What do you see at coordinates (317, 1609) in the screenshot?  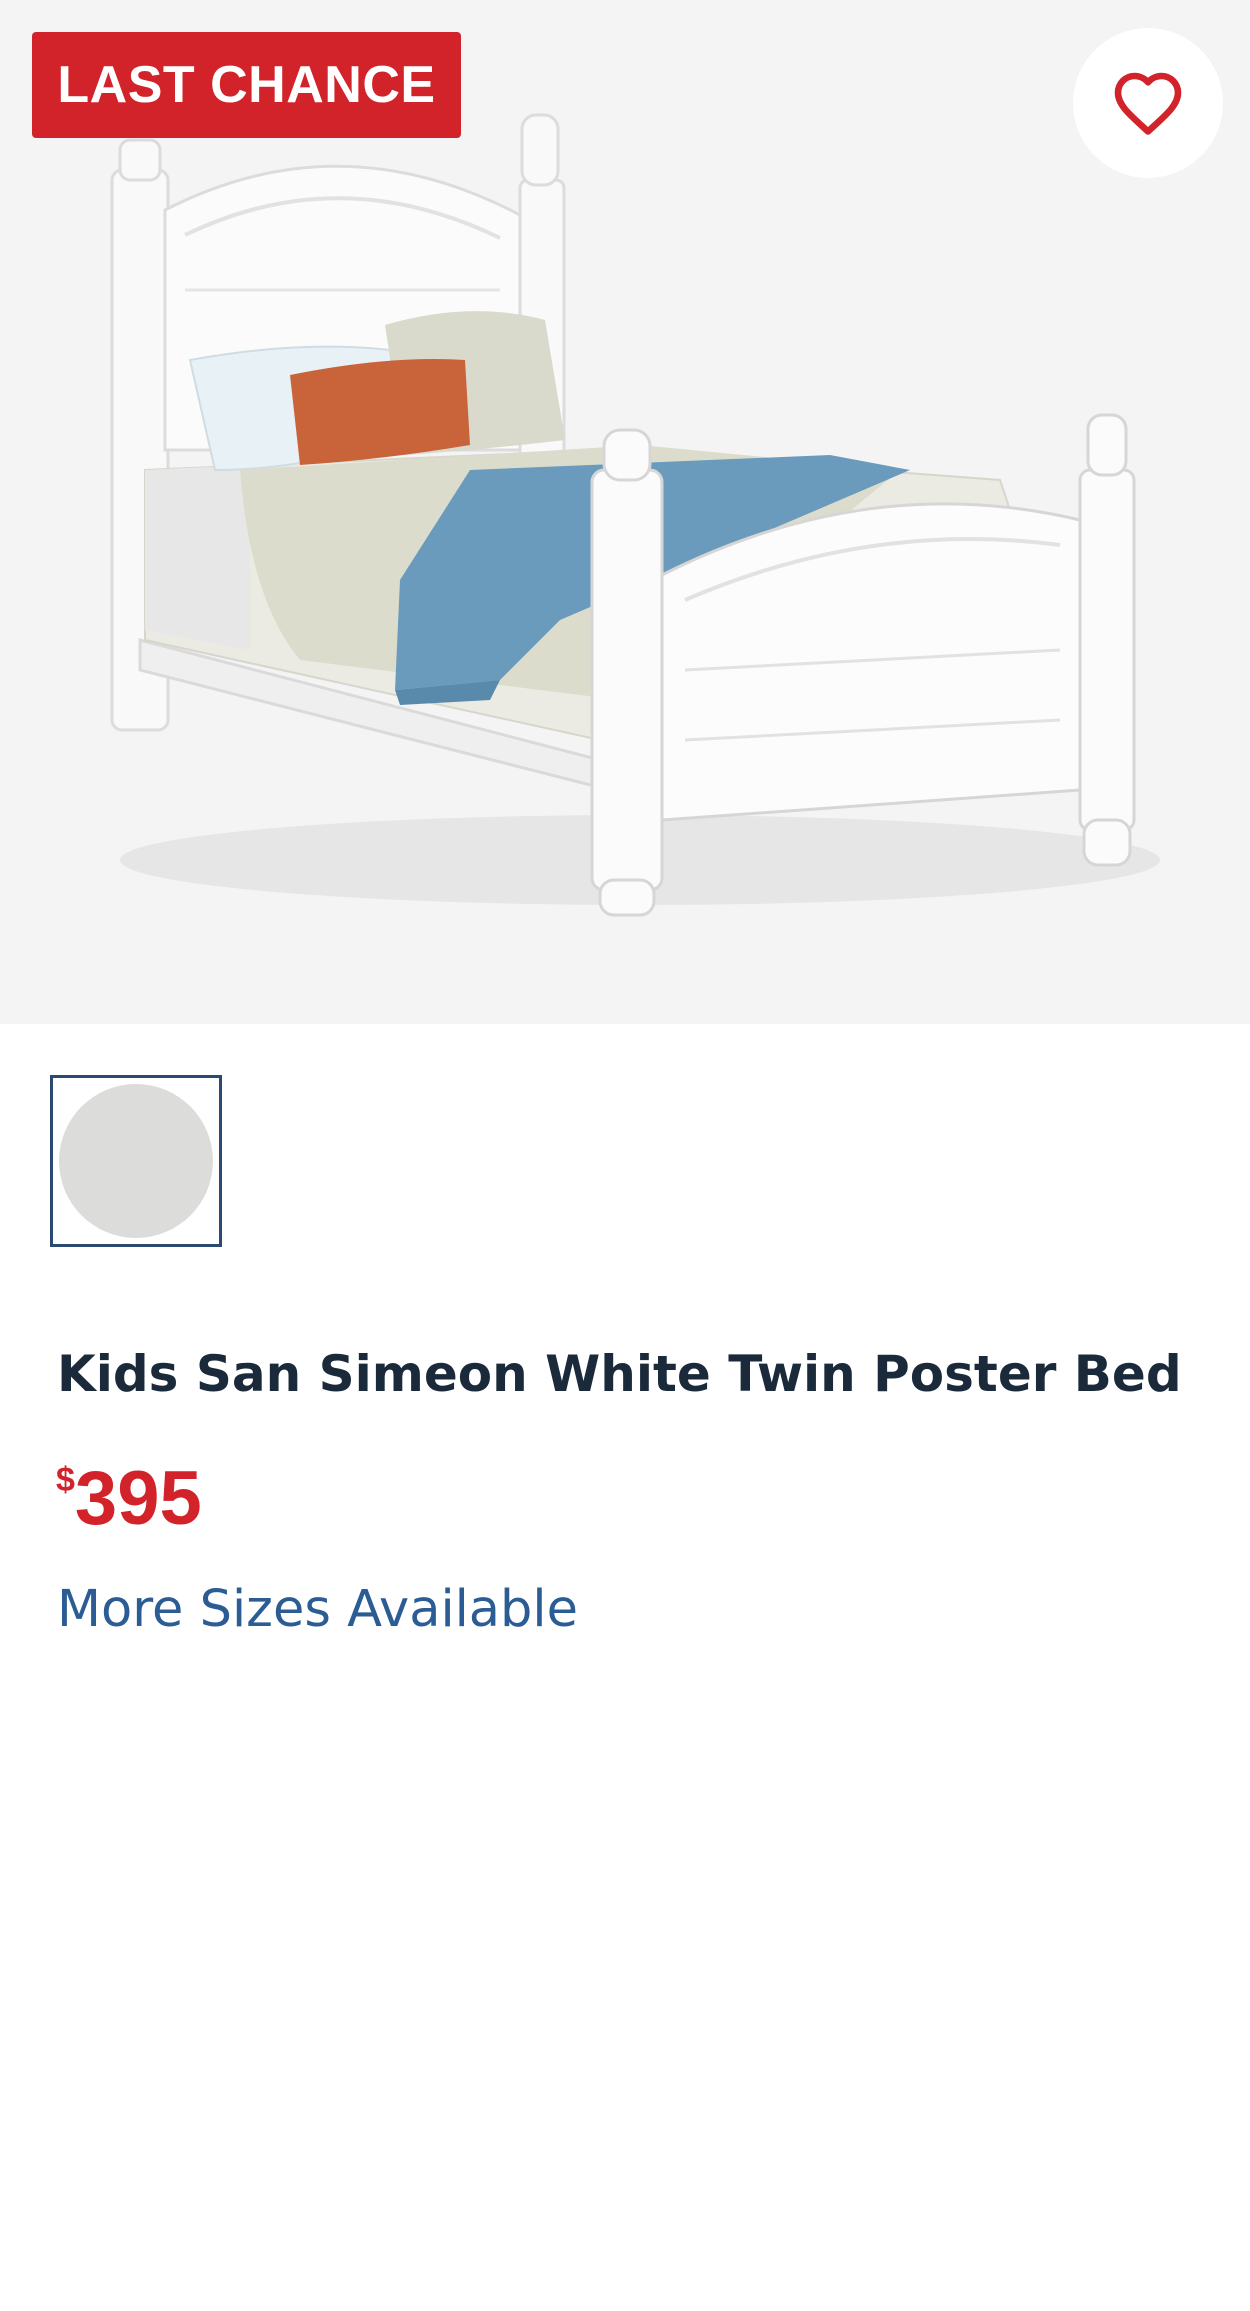 I see `more-sizes-link: More Sizes Available` at bounding box center [317, 1609].